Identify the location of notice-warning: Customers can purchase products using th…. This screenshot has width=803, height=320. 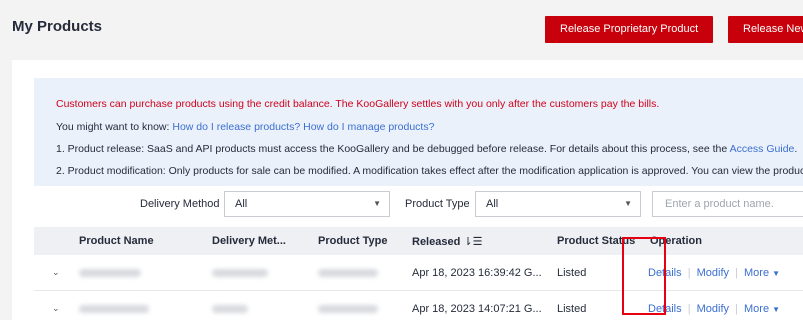
(358, 104).